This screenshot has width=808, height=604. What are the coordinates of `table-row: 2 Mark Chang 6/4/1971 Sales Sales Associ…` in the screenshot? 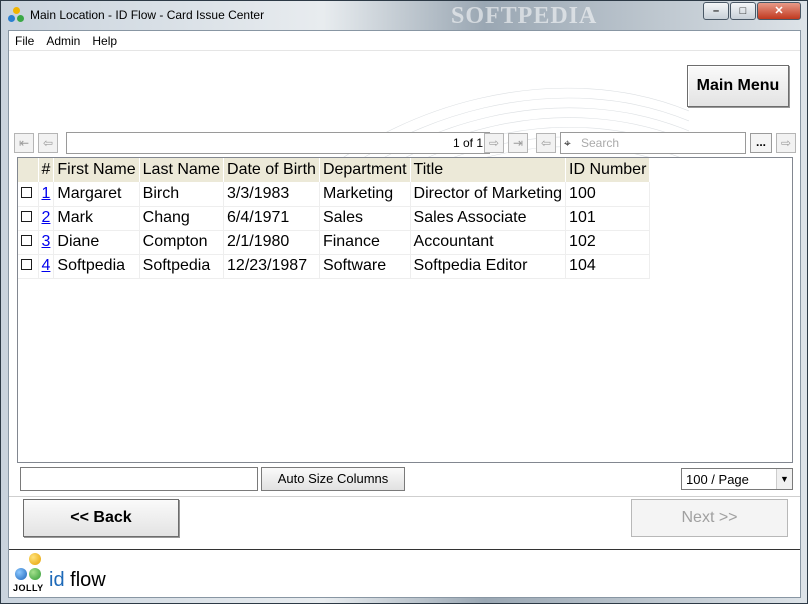 It's located at (334, 218).